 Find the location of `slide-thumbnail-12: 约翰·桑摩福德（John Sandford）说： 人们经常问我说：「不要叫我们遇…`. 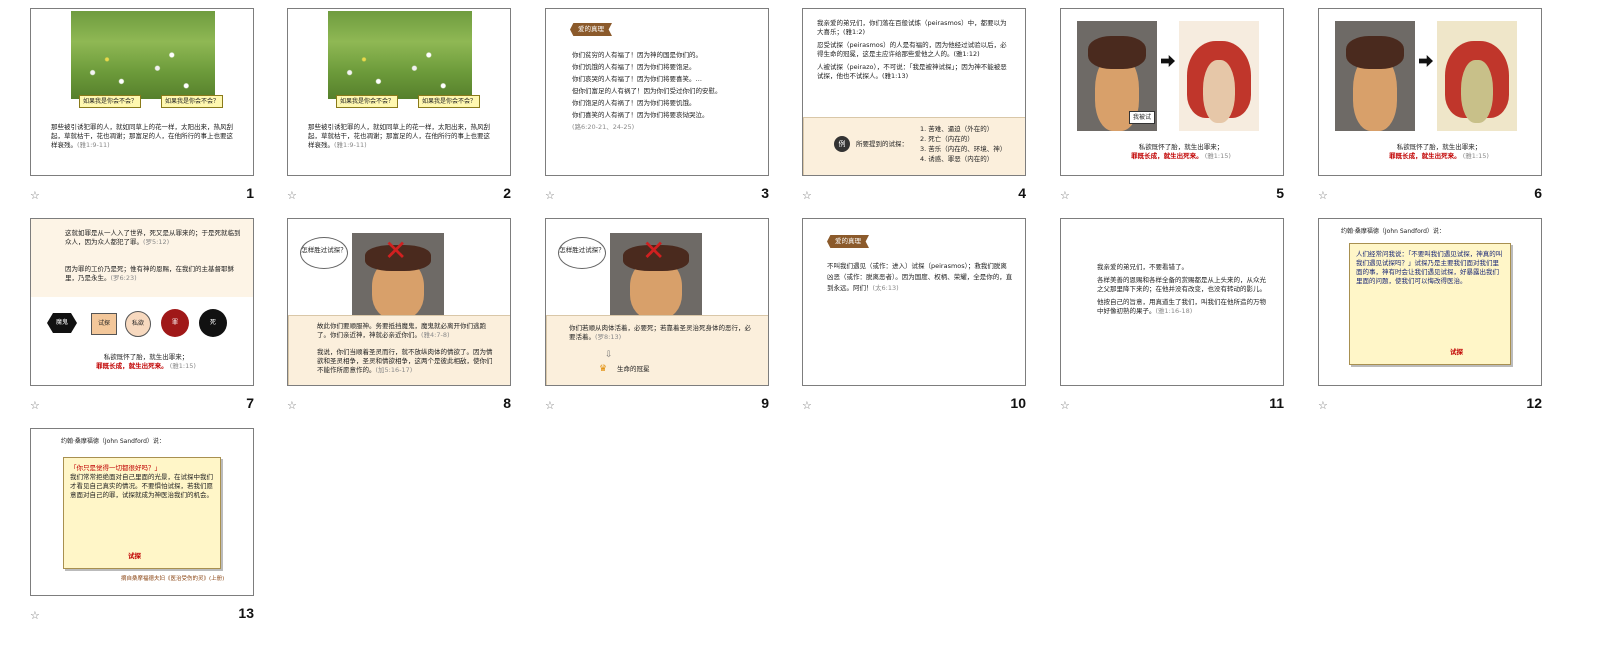

slide-thumbnail-12: 约翰·桑摩福德（John Sandford）说： 人们经常问我说：「不要叫我们遇… is located at coordinates (1430, 302).